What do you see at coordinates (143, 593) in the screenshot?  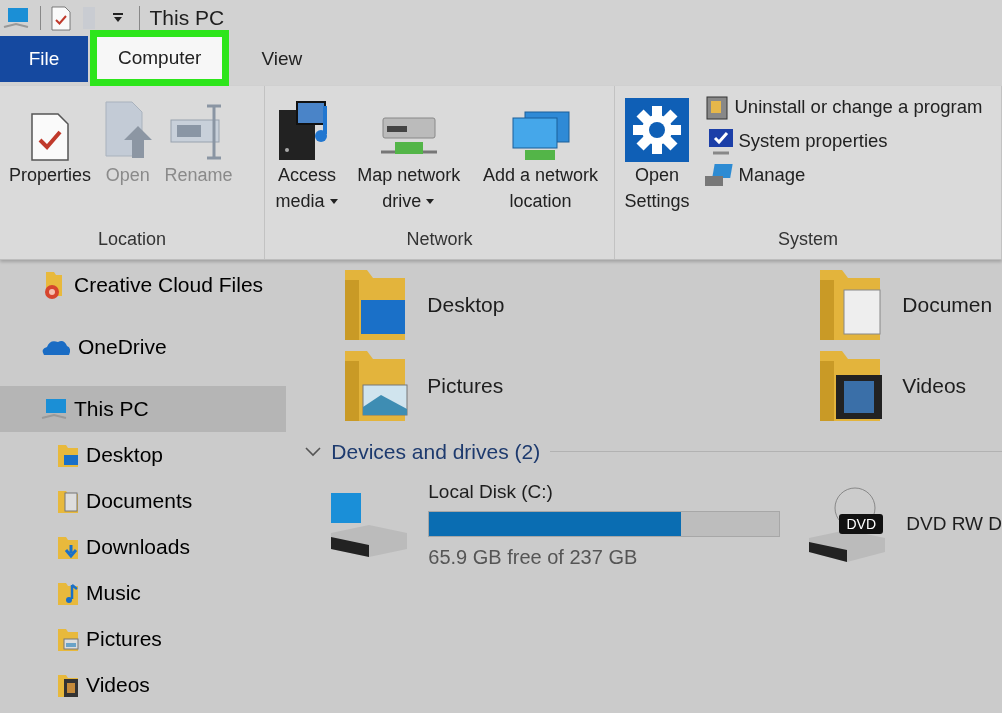 I see `nav-item: Music` at bounding box center [143, 593].